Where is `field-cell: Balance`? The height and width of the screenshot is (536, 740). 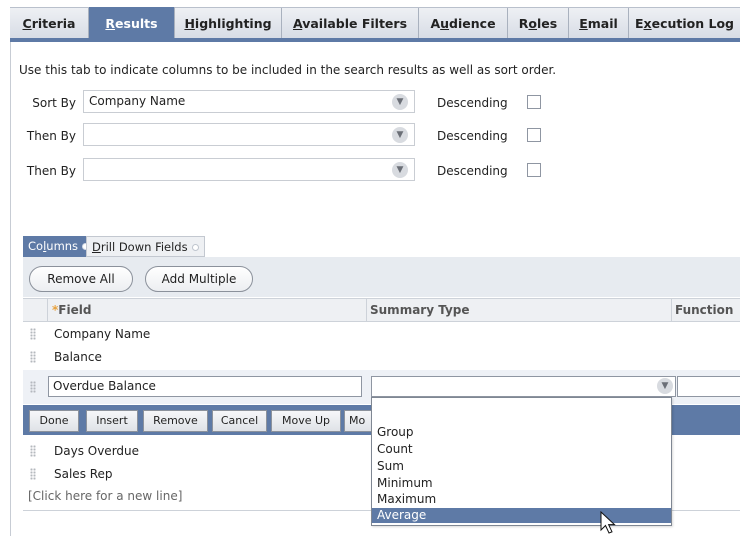 field-cell: Balance is located at coordinates (78, 357).